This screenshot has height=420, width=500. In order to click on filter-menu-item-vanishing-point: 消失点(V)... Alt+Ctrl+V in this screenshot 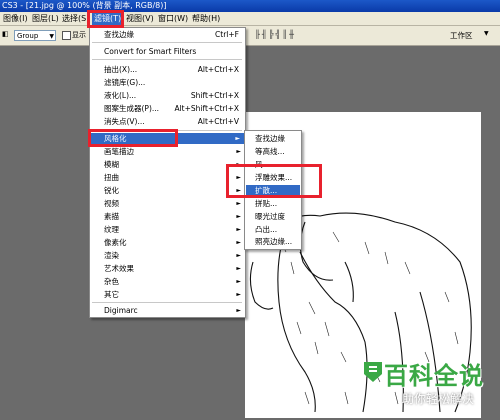, I will do `click(167, 121)`.